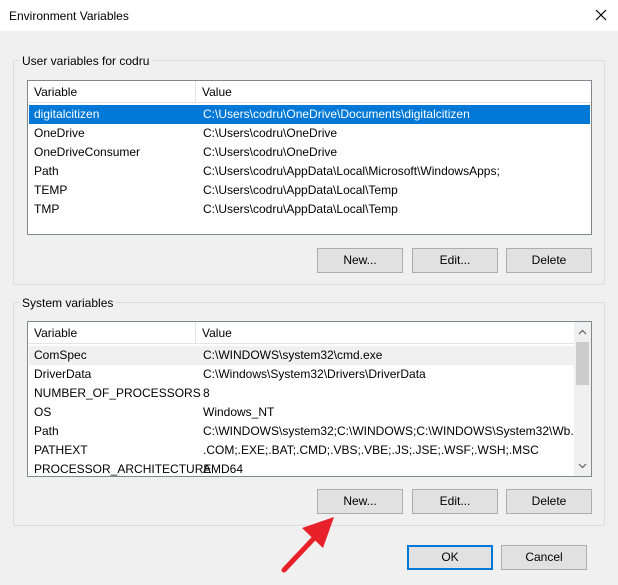 This screenshot has height=585, width=618. I want to click on table-row: OneDrive C:\Users\codru\OneDrive, so click(309, 133).